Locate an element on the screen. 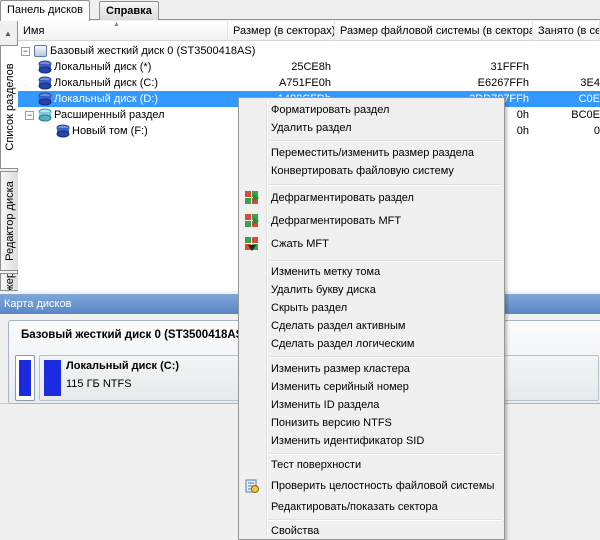 Image resolution: width=600 pixels, height=540 pixels. sort-up-icon: ▲ is located at coordinates (116, 24).